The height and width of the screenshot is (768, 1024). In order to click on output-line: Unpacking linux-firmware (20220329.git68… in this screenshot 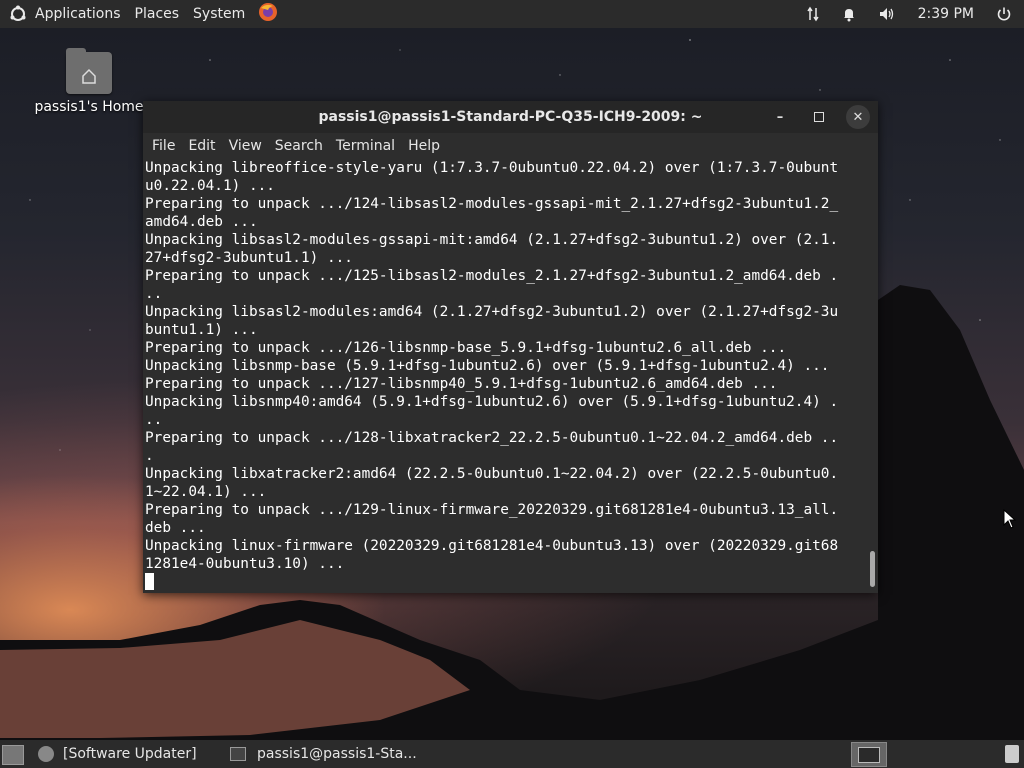, I will do `click(492, 546)`.